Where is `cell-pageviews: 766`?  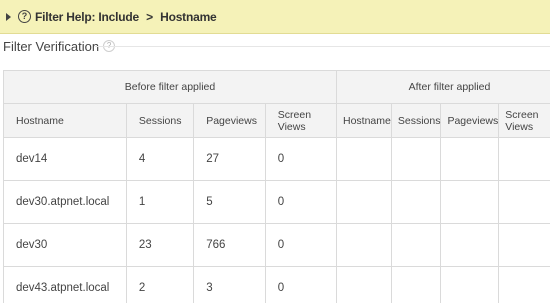
cell-pageviews: 766 is located at coordinates (229, 245).